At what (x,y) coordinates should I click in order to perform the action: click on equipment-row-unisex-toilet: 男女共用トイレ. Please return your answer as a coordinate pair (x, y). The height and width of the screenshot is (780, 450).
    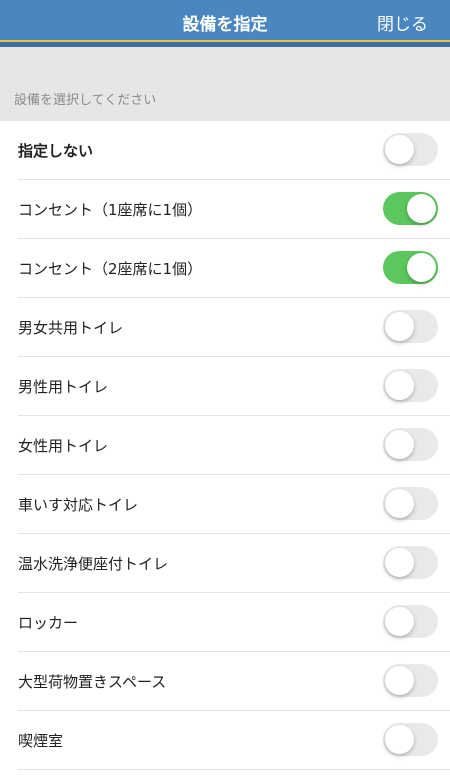
    Looking at the image, I should click on (225, 327).